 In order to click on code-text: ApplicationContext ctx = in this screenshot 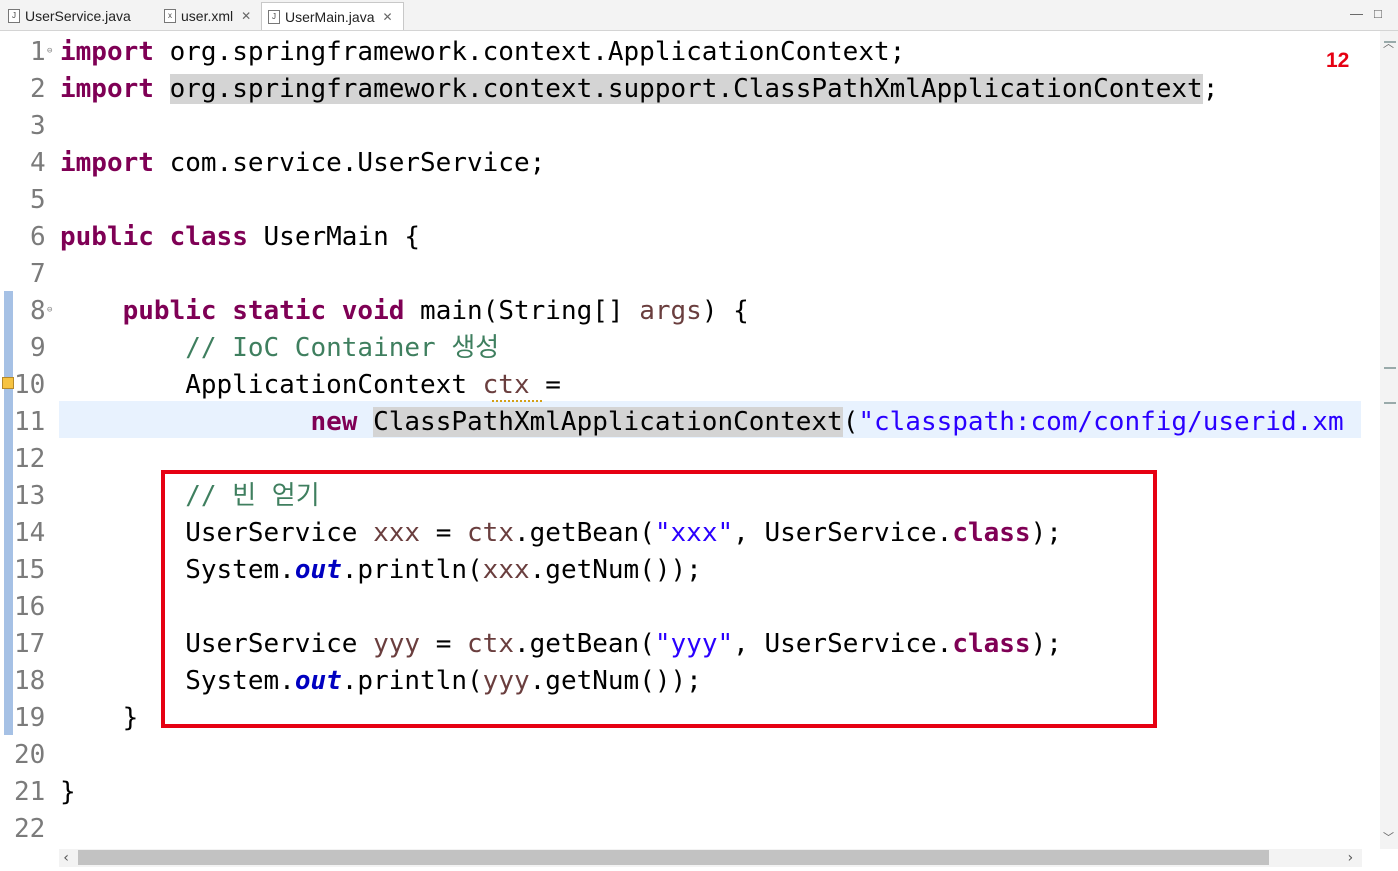, I will do `click(310, 385)`.